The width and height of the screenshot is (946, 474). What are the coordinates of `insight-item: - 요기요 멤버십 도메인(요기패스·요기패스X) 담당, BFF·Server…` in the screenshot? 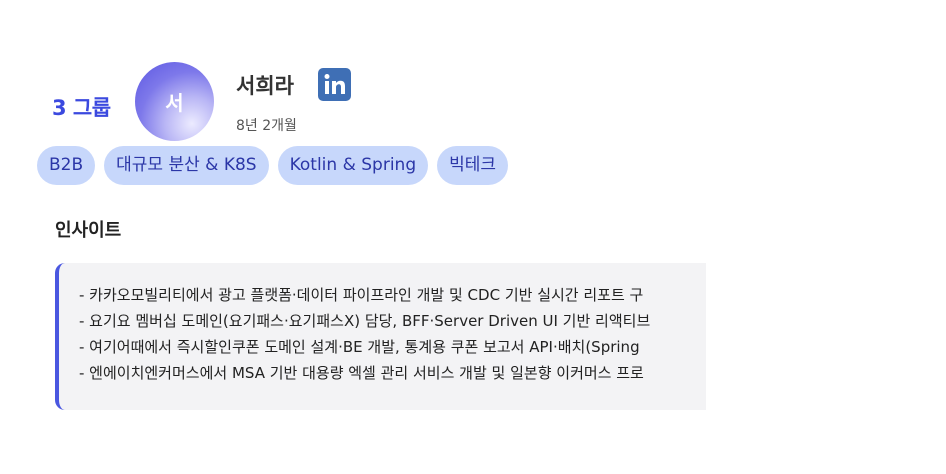 It's located at (365, 321).